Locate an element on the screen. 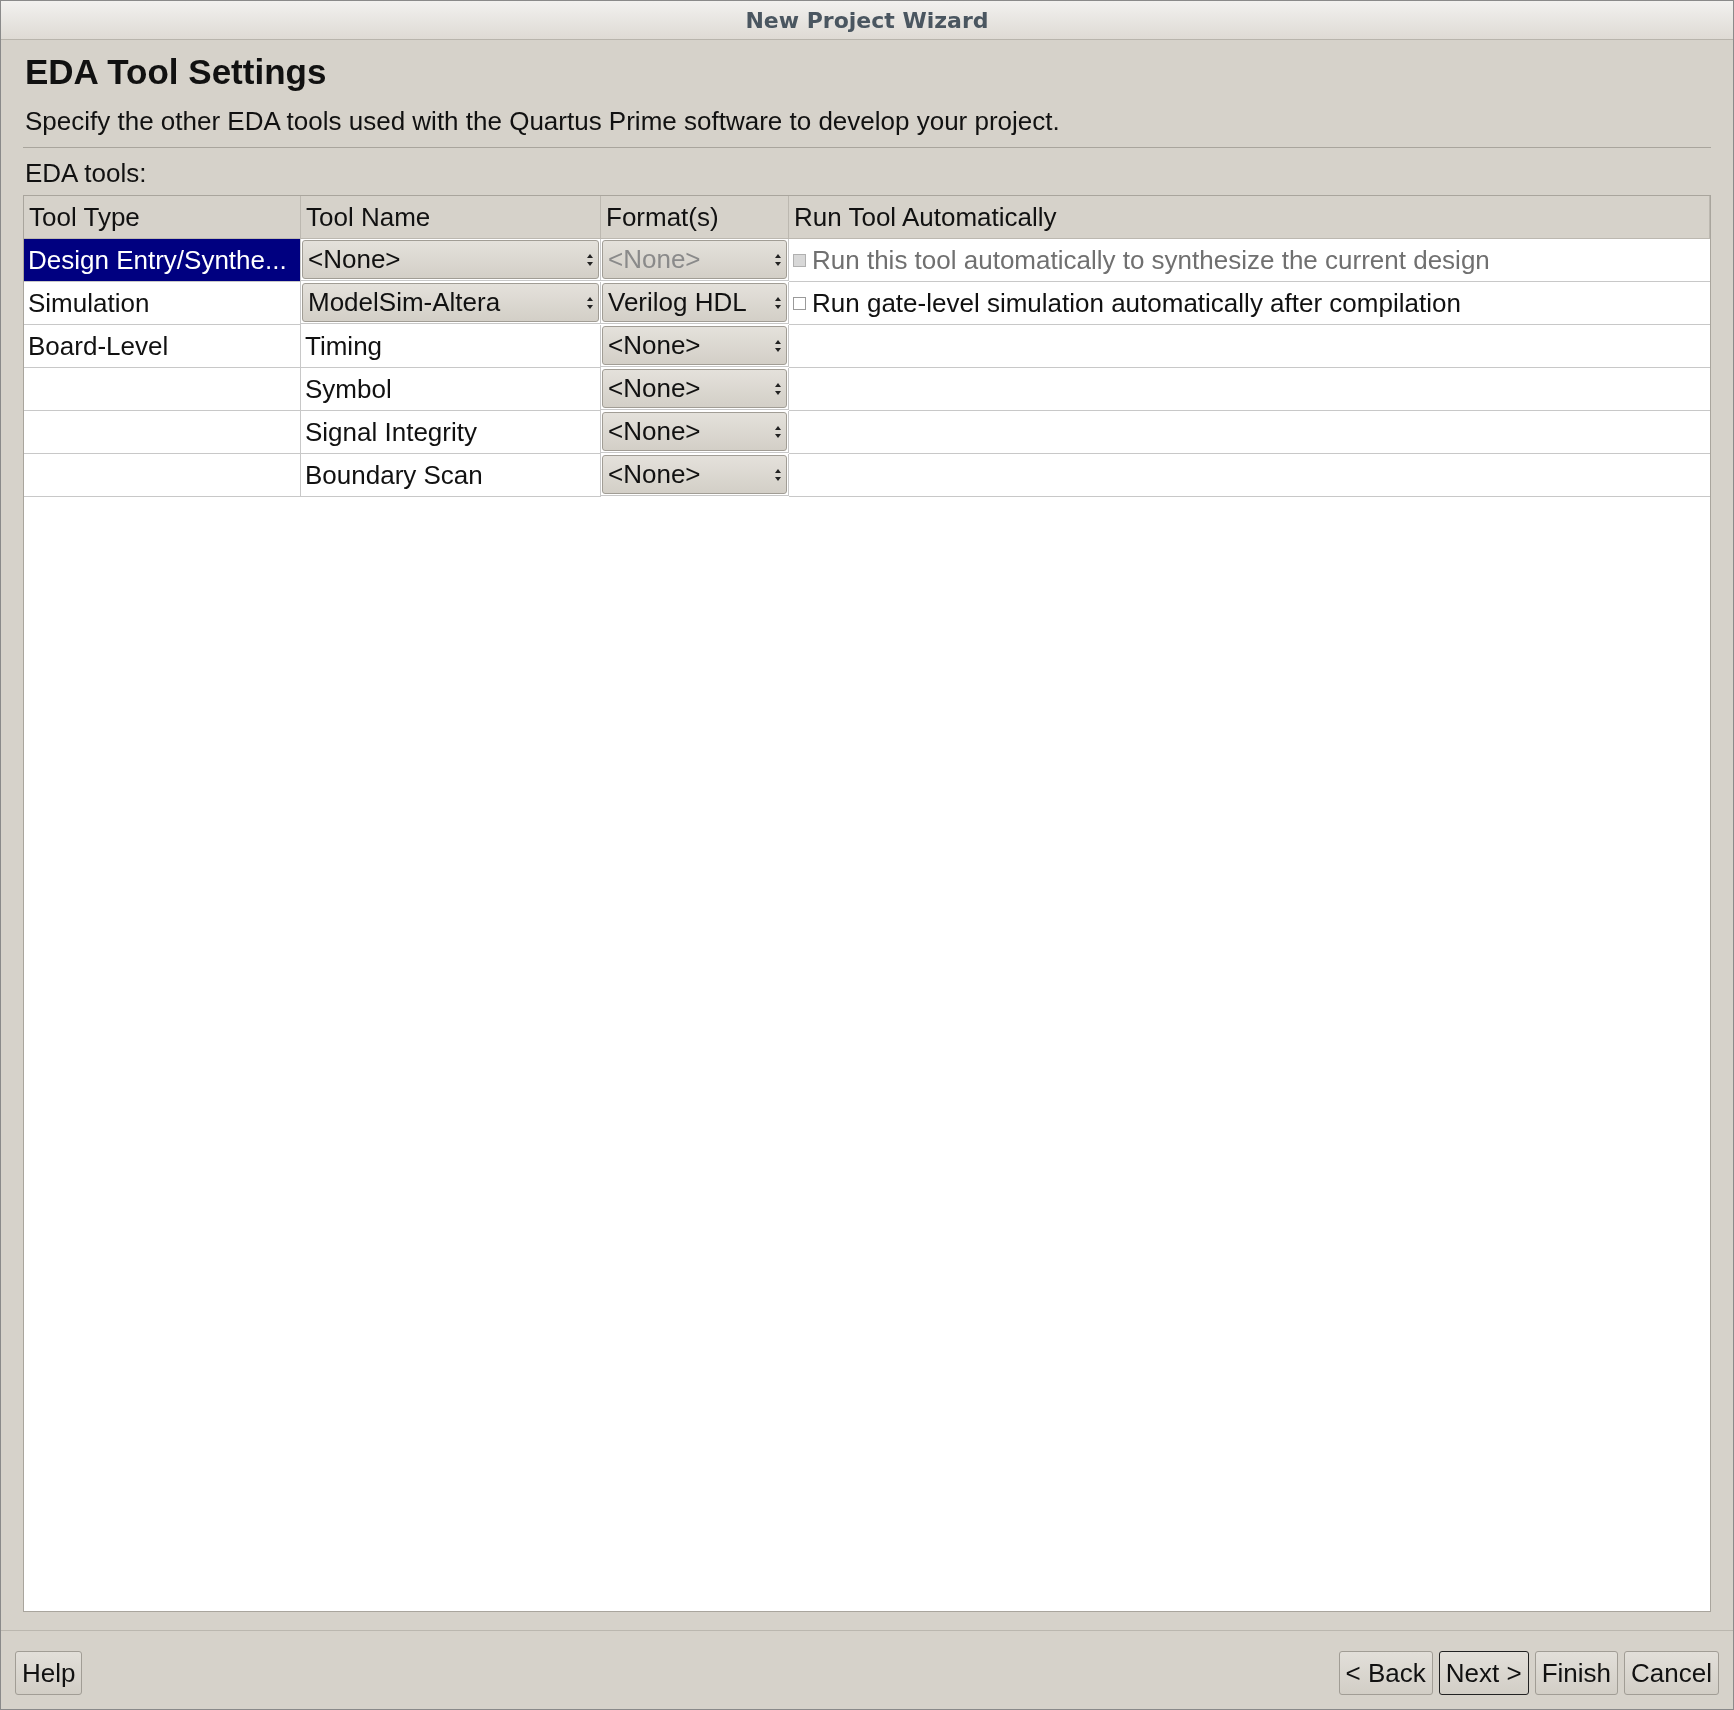  help-button: Help is located at coordinates (49, 1673).